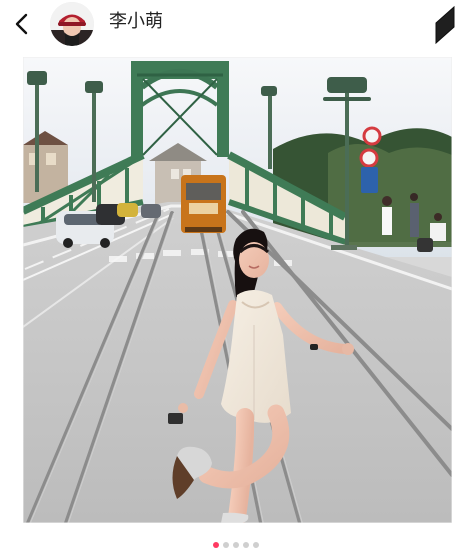 The image size is (472, 551). I want to click on back-button, so click(22, 24).